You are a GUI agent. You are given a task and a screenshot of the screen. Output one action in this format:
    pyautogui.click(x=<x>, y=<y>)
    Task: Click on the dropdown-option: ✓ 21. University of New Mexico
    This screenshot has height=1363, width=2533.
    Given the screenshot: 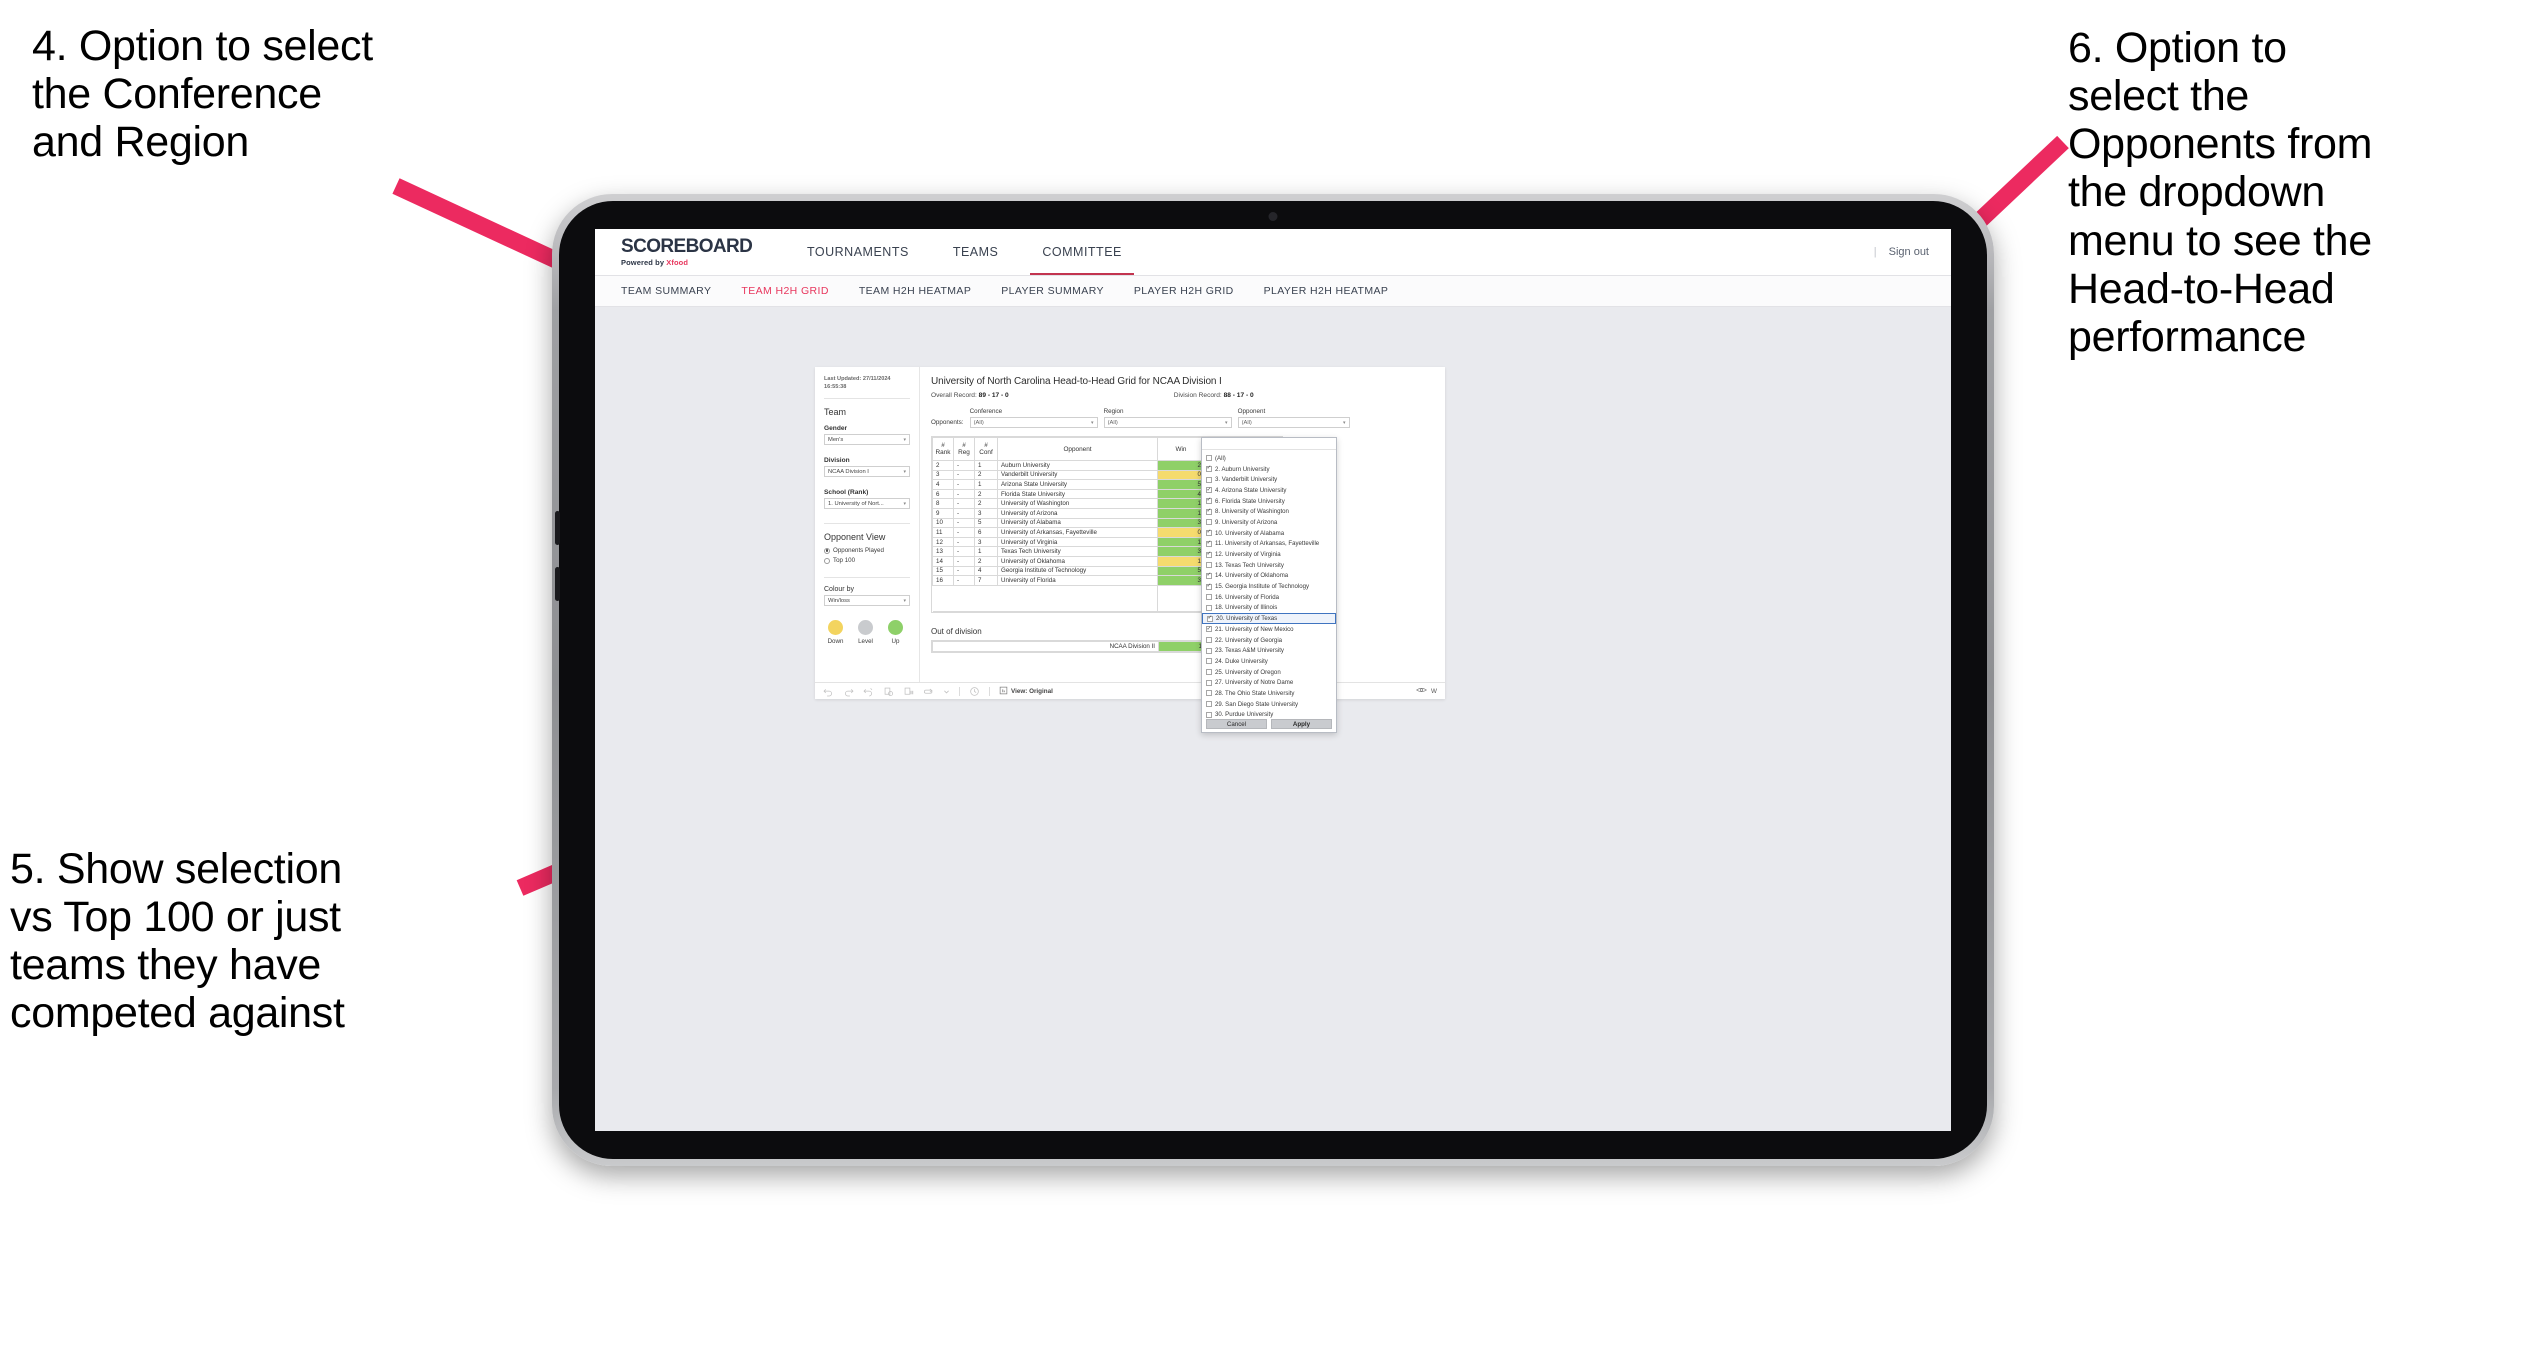 What is the action you would take?
    pyautogui.click(x=1269, y=629)
    